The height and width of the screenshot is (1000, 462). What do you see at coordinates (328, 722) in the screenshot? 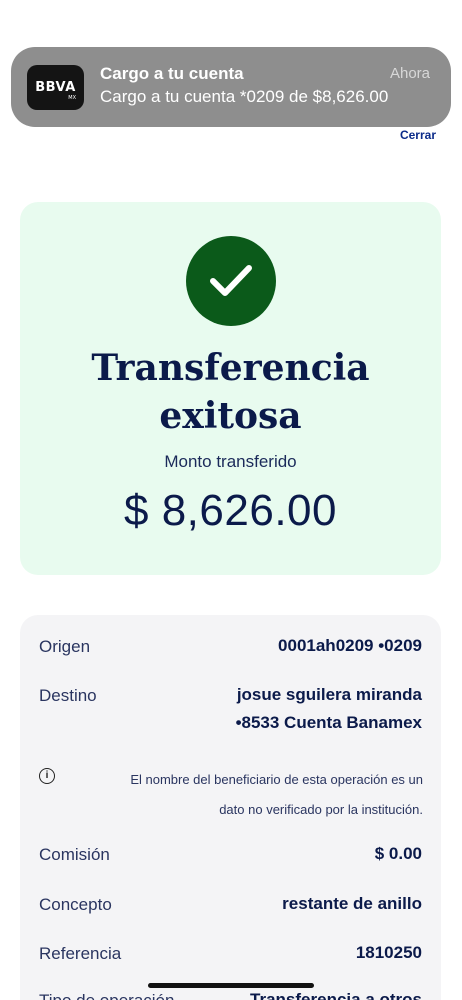
I see `destino-account: •8533 Cuenta Banamex` at bounding box center [328, 722].